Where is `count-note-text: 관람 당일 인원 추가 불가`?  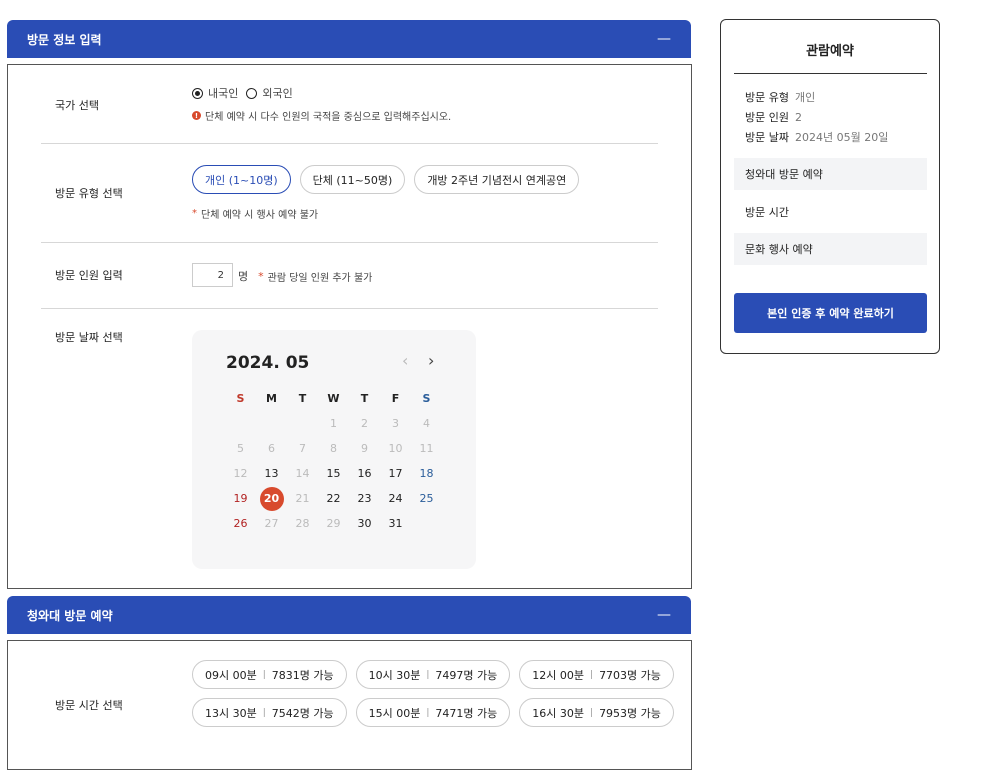 count-note-text: 관람 당일 인원 추가 불가 is located at coordinates (320, 278).